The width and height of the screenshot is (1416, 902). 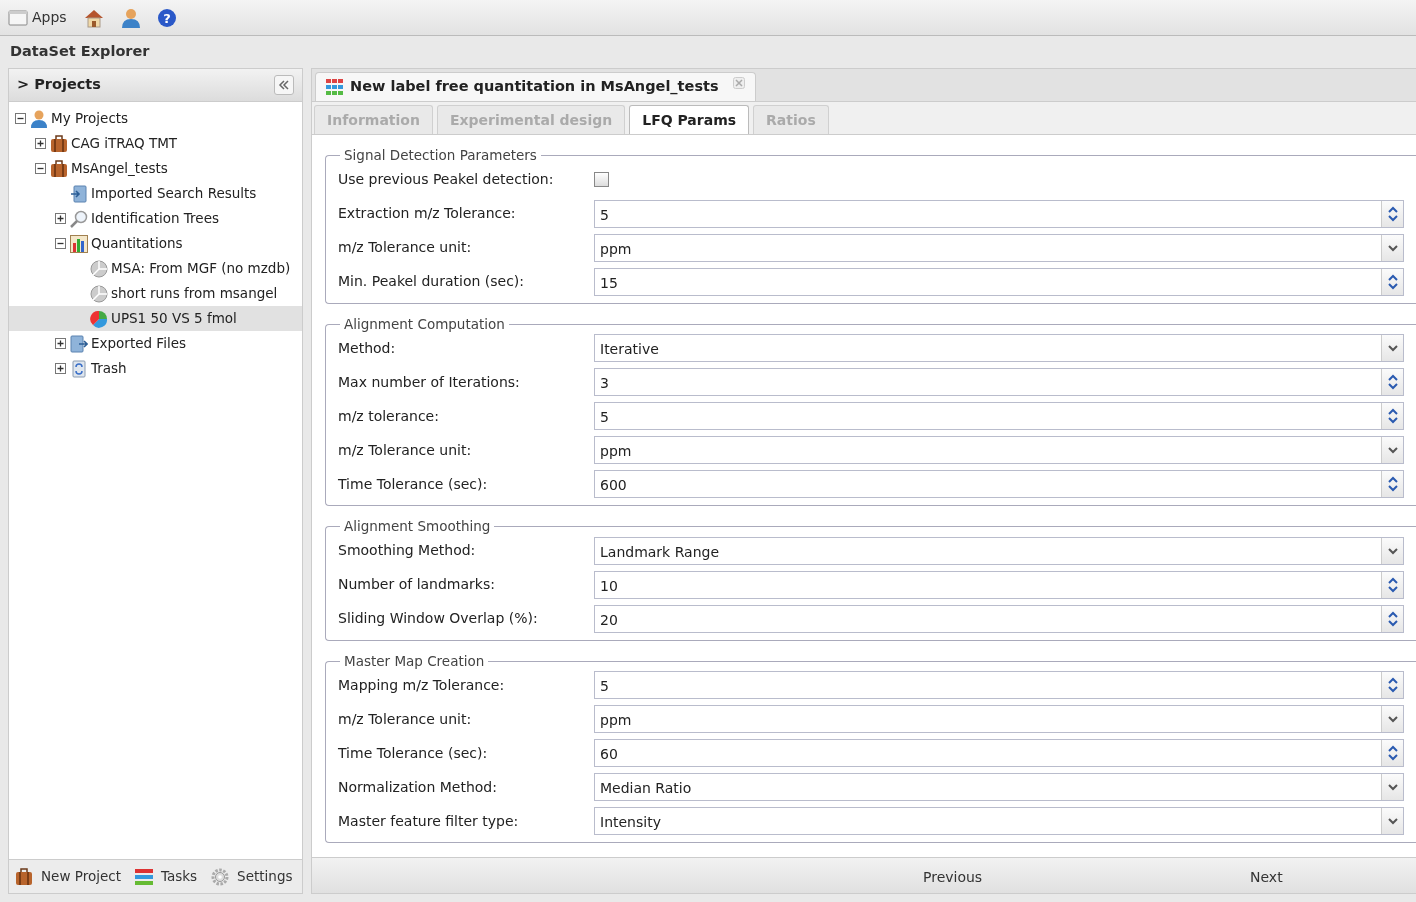 I want to click on tree-item: MsAngel_tests, so click(x=155, y=168).